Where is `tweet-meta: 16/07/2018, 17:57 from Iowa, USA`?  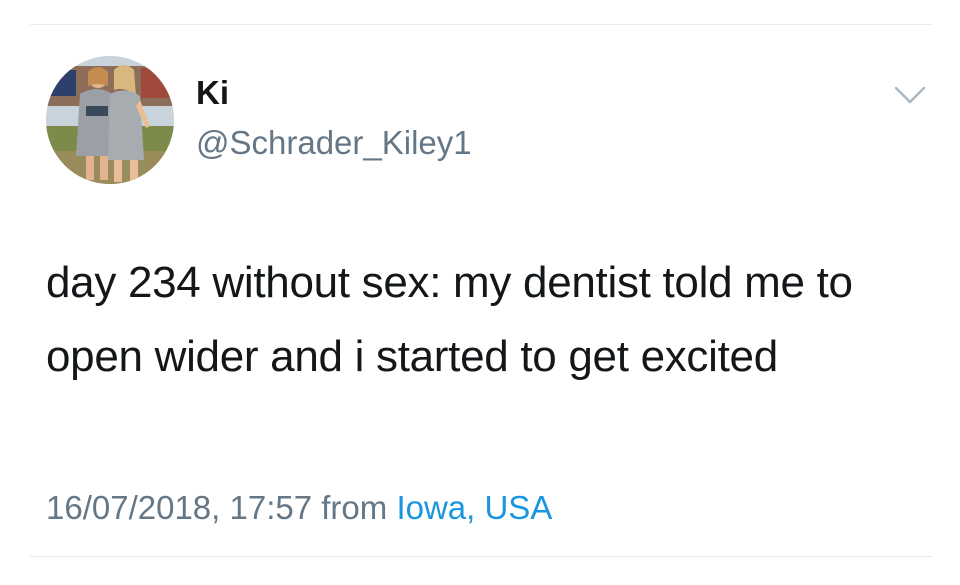 tweet-meta: 16/07/2018, 17:57 from Iowa, USA is located at coordinates (299, 508).